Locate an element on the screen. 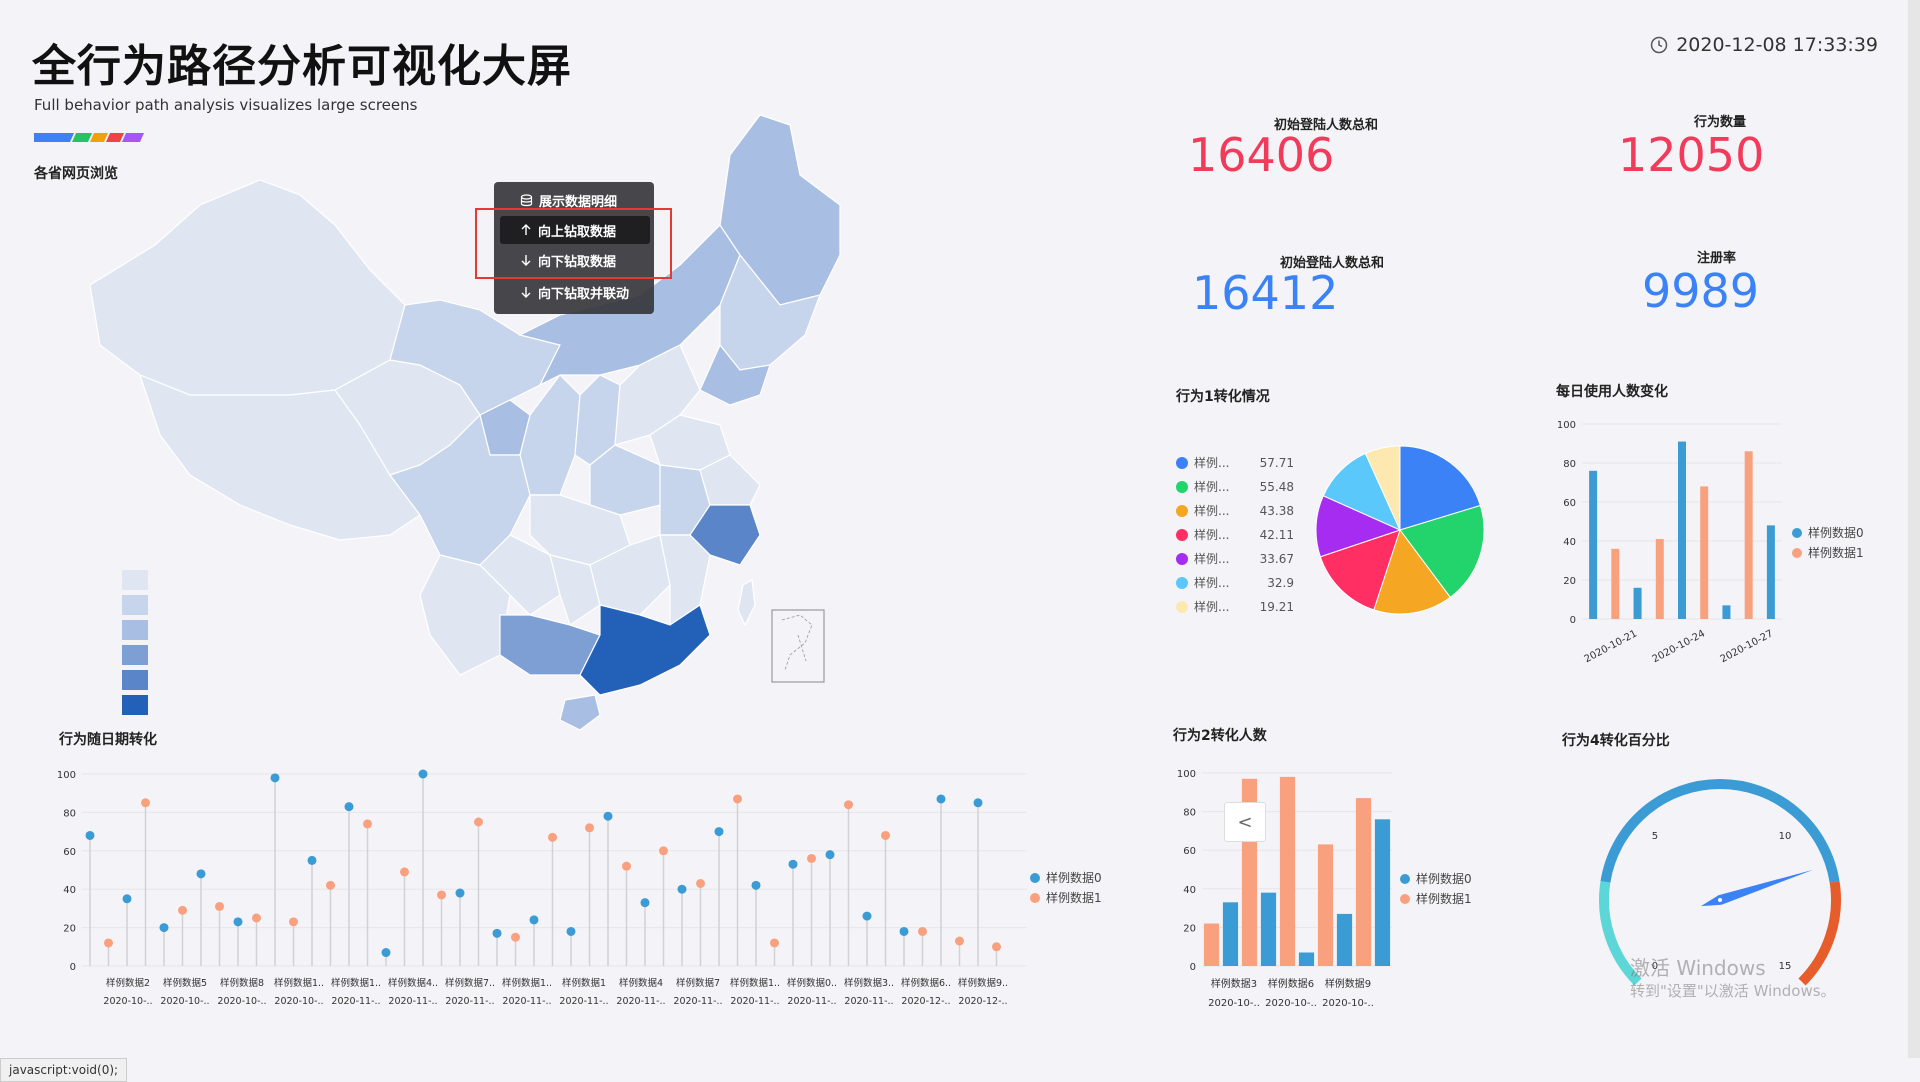 The width and height of the screenshot is (1920, 1082). x-tick-label: 样例数据7 is located at coordinates (698, 983).